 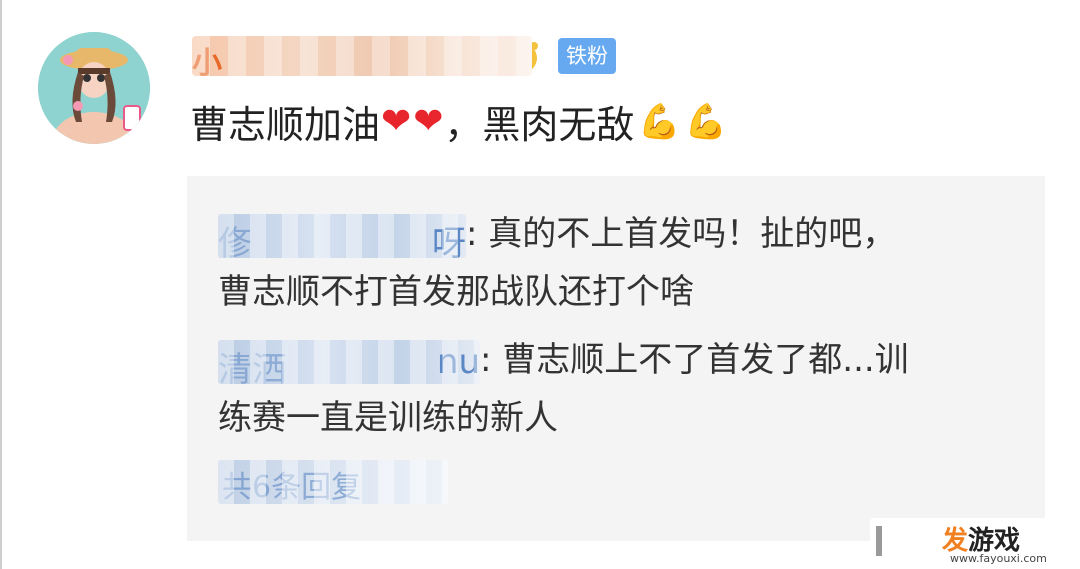 What do you see at coordinates (681, 234) in the screenshot?
I see `reply-text: : 真的不上首发吗！扯的吧，` at bounding box center [681, 234].